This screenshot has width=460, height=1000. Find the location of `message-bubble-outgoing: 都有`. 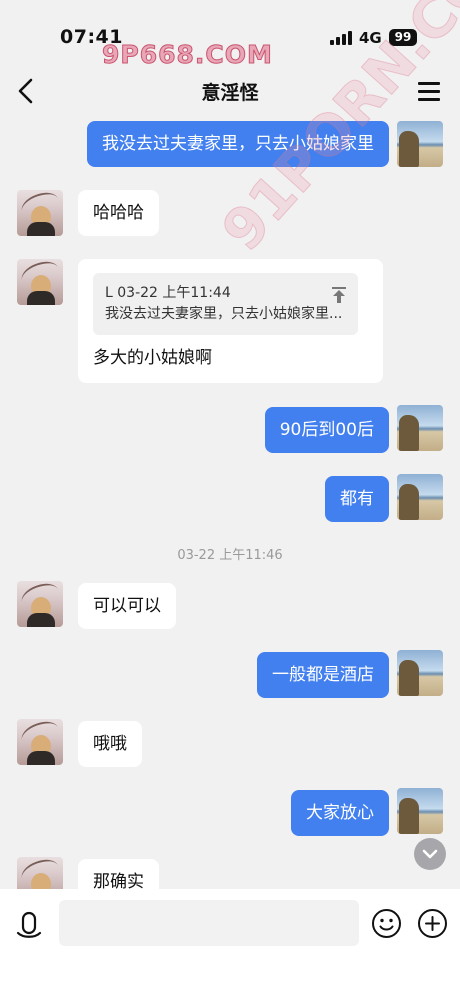

message-bubble-outgoing: 都有 is located at coordinates (357, 499).